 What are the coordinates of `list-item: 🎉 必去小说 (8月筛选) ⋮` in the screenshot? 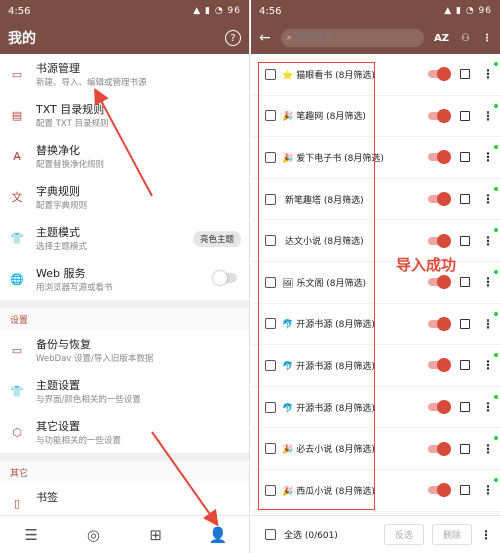 It's located at (375, 449).